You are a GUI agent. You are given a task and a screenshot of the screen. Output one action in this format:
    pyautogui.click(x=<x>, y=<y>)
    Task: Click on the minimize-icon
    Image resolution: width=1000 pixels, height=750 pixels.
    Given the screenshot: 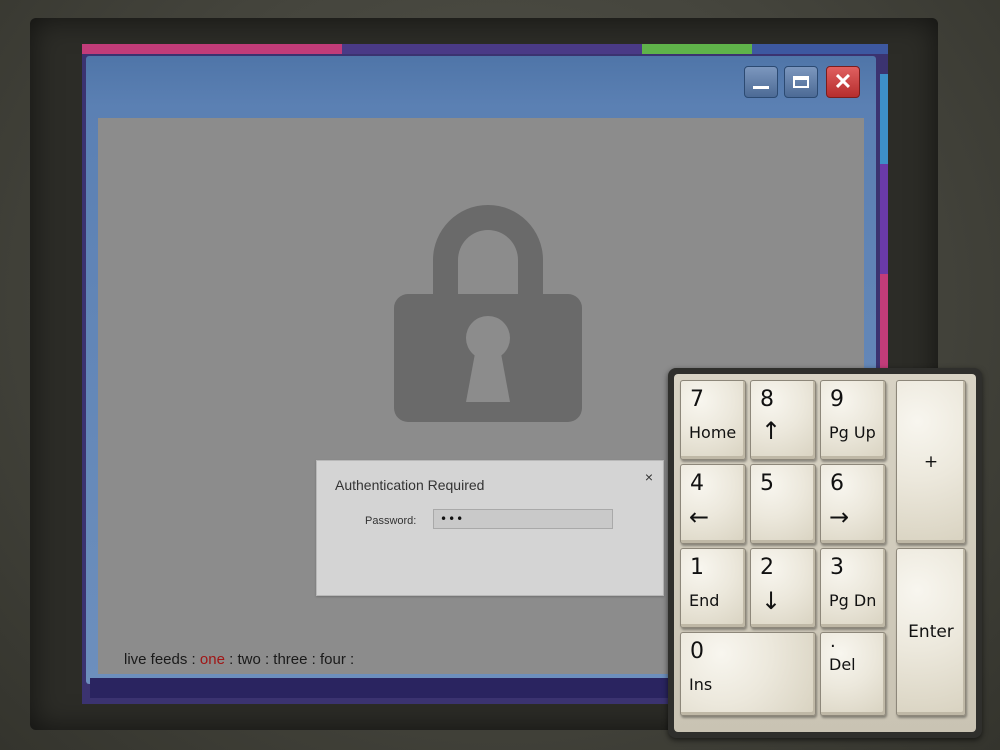 What is the action you would take?
    pyautogui.click(x=761, y=87)
    